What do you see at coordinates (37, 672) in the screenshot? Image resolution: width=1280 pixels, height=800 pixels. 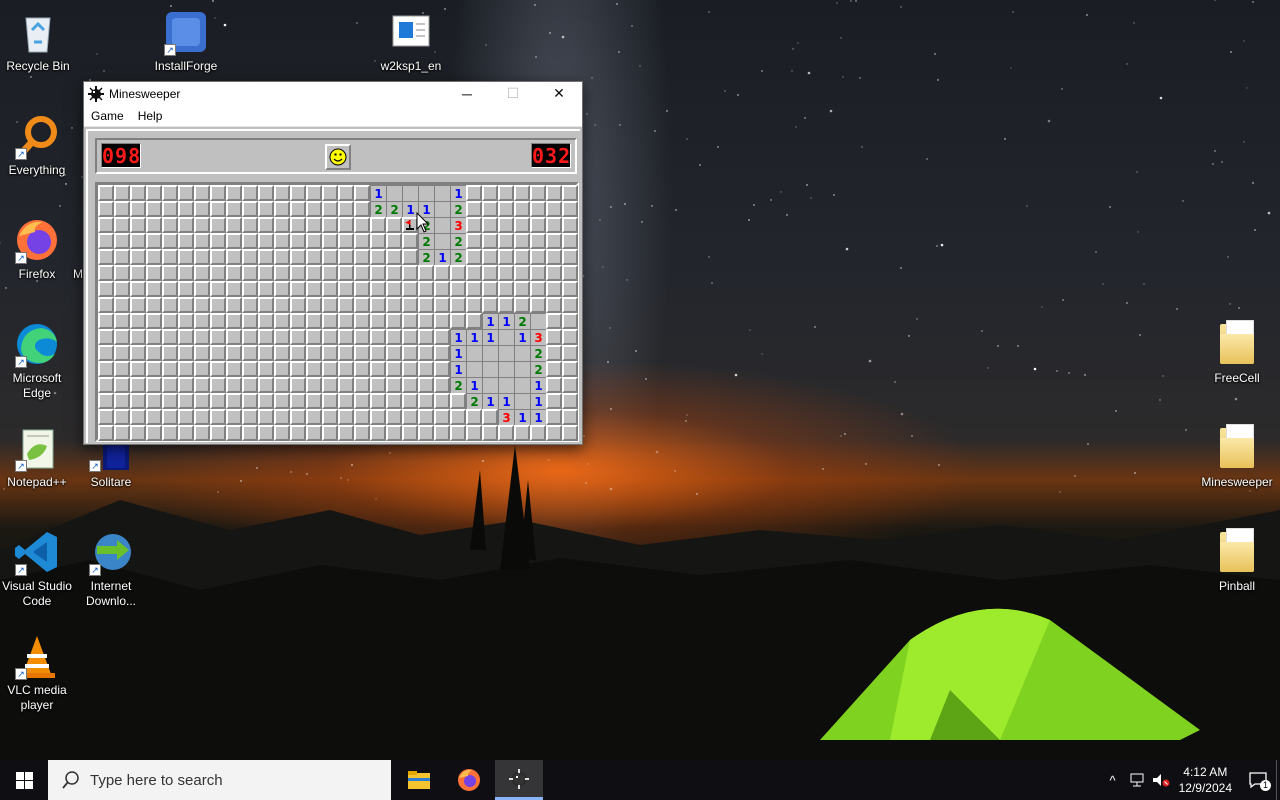 I see `desktop-icon-vlc: ↗ VLC media player` at bounding box center [37, 672].